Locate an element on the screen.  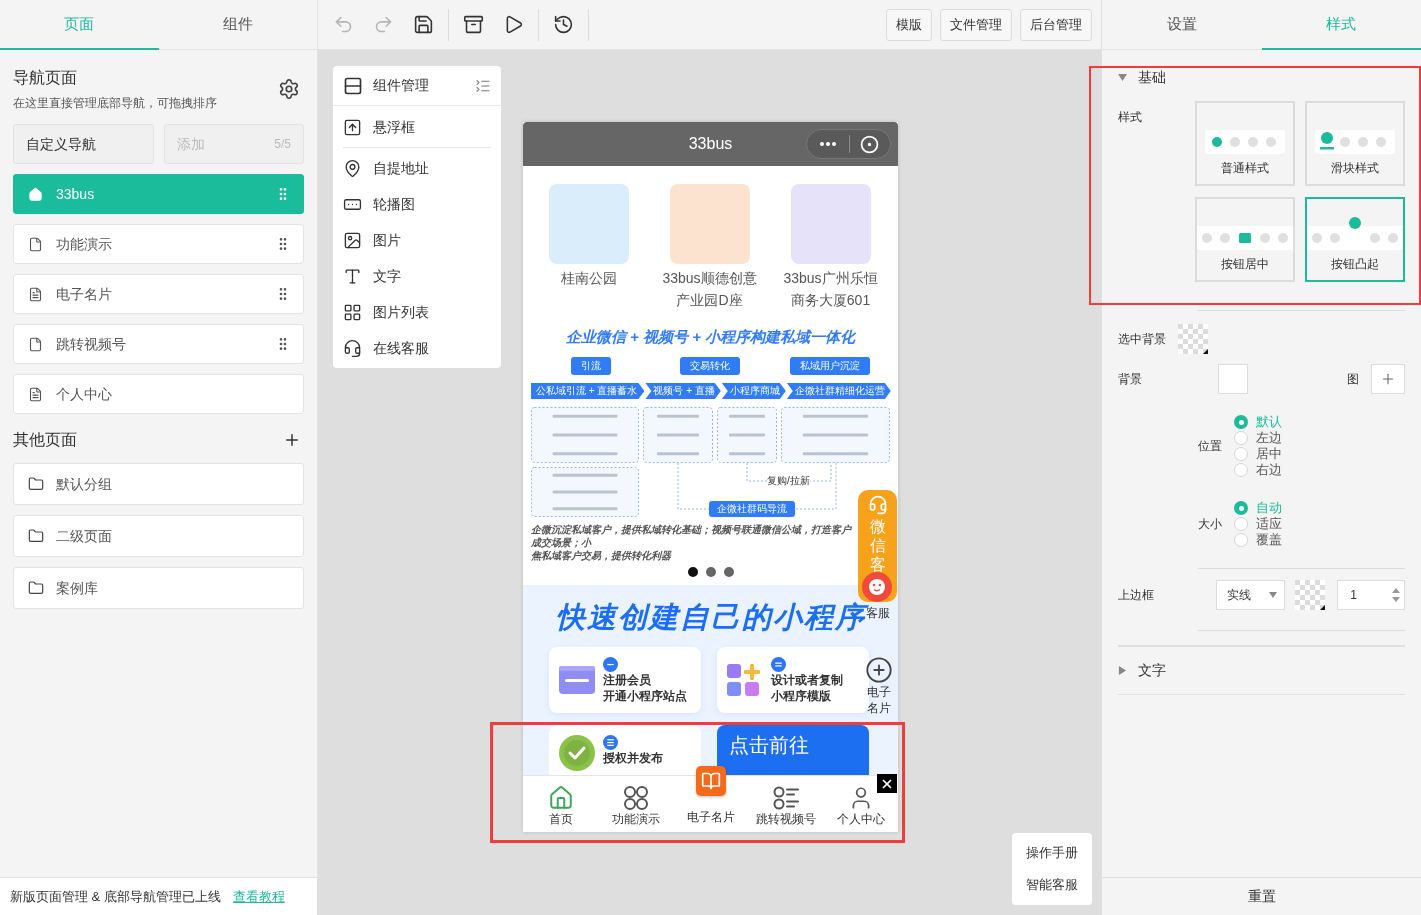
radio-option: 居中 is located at coordinates (1258, 454).